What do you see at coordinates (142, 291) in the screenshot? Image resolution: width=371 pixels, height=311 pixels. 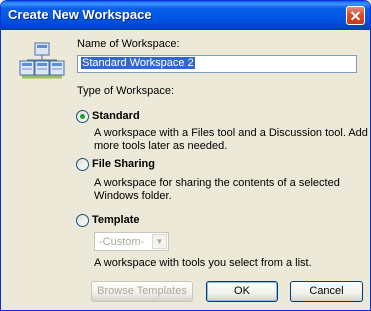 I see `browse-templates-button: Browse Templates` at bounding box center [142, 291].